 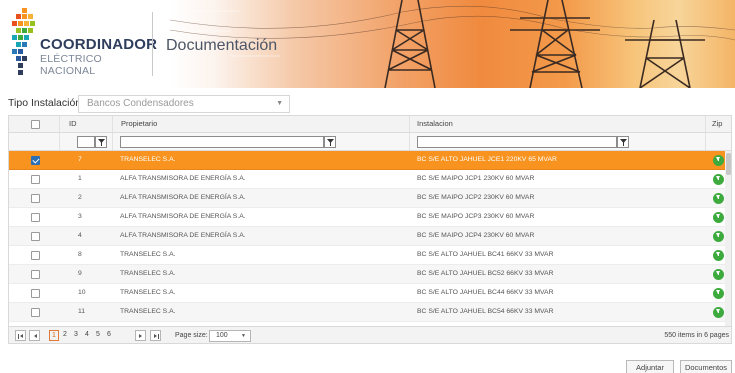 What do you see at coordinates (222, 335) in the screenshot?
I see `page-size-value: 100` at bounding box center [222, 335].